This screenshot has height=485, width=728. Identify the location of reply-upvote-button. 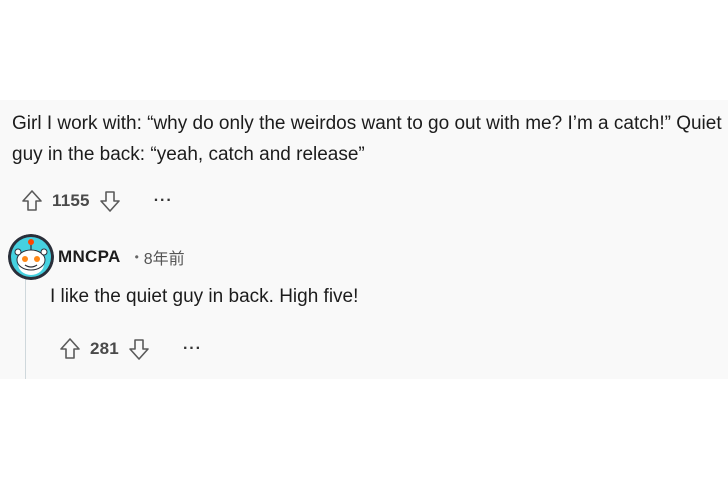
(70, 349).